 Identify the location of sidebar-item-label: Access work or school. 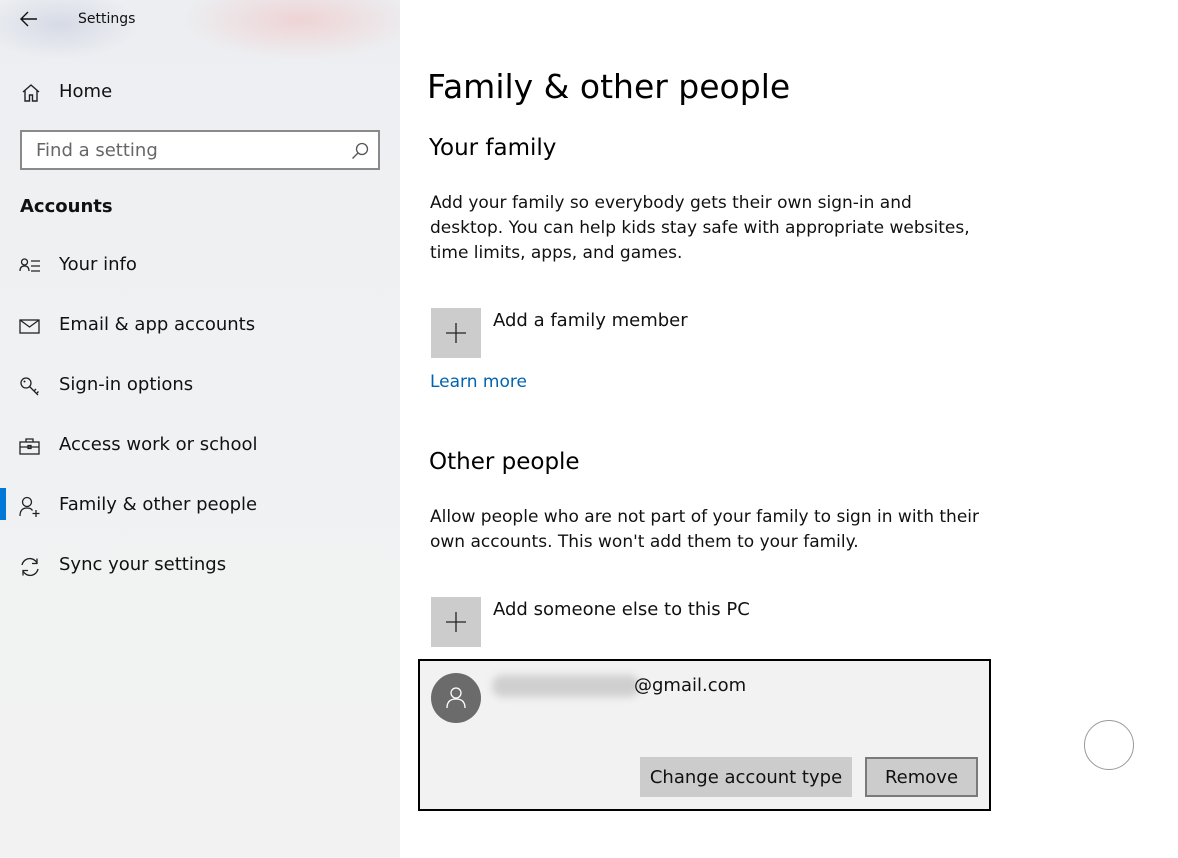
(158, 444).